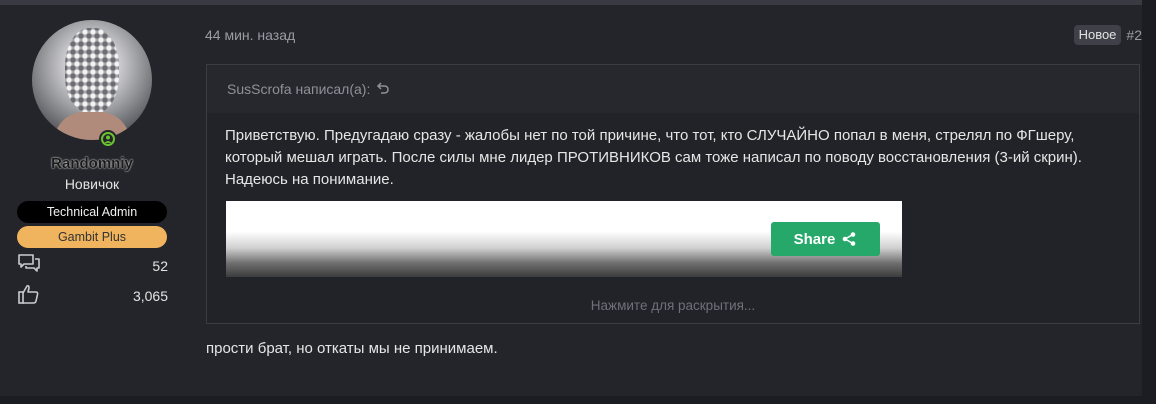 Image resolution: width=1156 pixels, height=404 pixels. I want to click on post-date: 44 мин. назад, so click(250, 35).